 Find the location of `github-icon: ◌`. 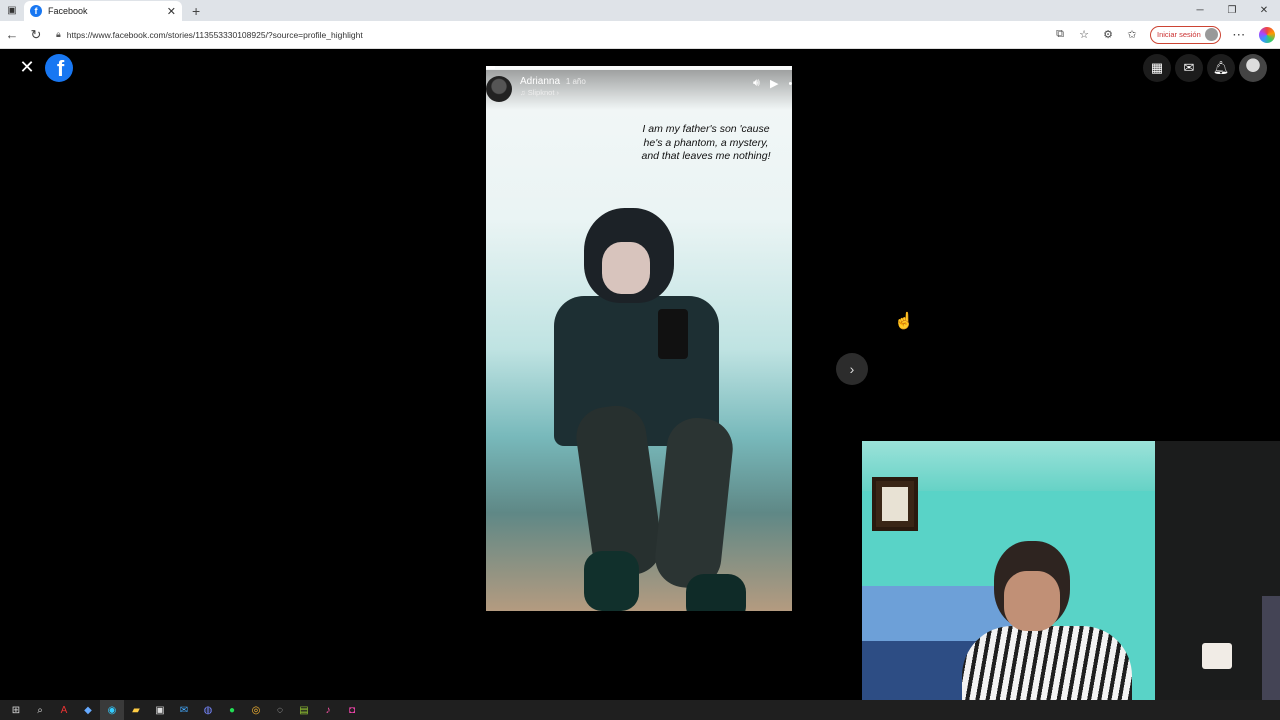

github-icon: ◌ is located at coordinates (280, 710).